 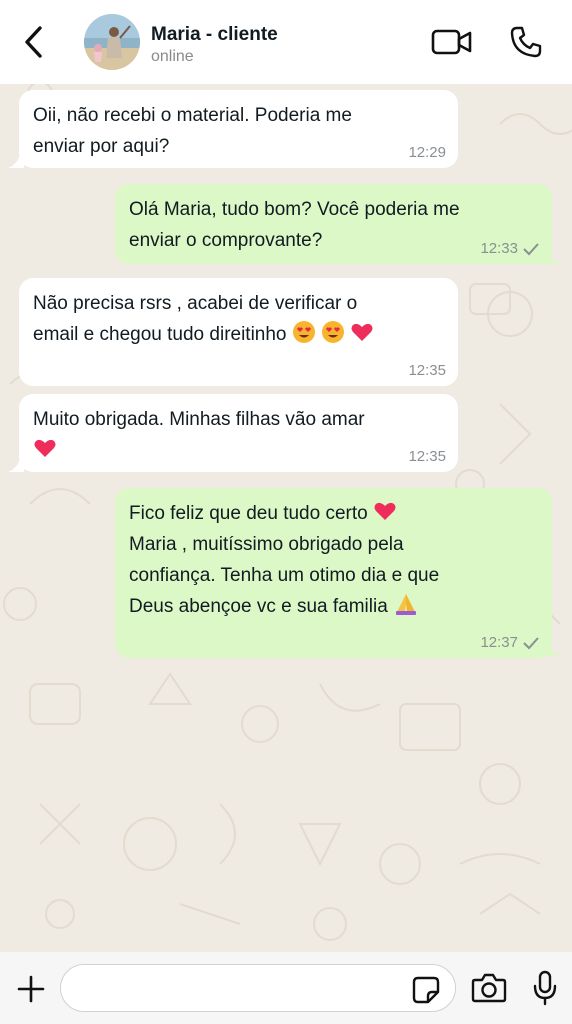 What do you see at coordinates (214, 35) in the screenshot?
I see `contact-name: Maria - cliente` at bounding box center [214, 35].